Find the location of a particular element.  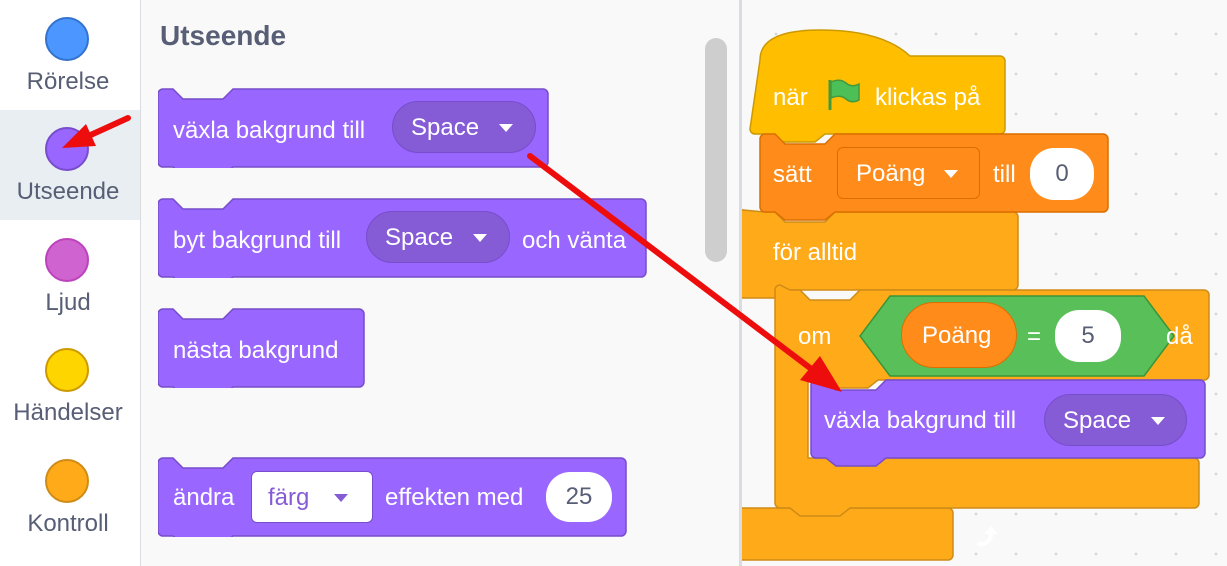

when-label: när is located at coordinates (790, 97).